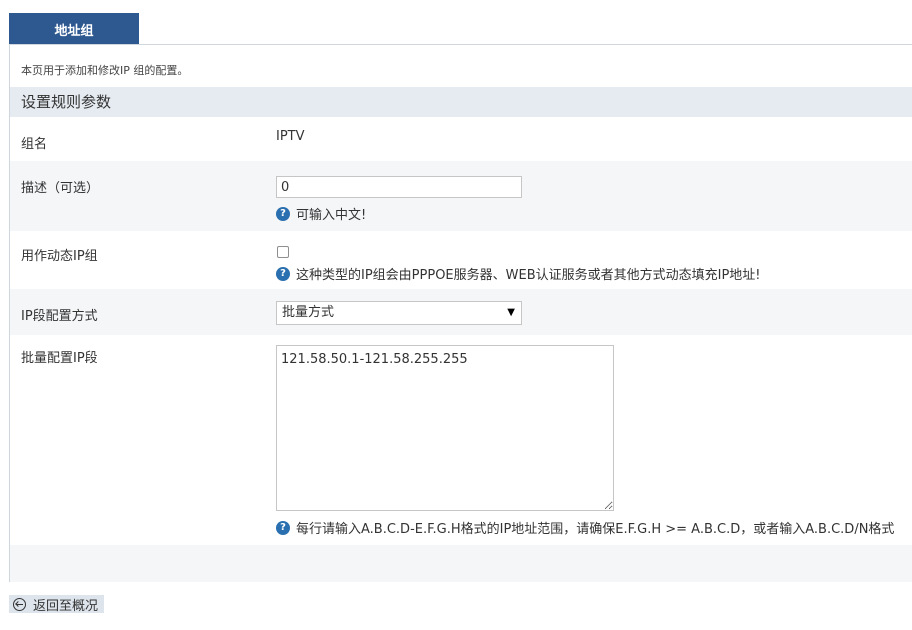 The height and width of the screenshot is (630, 912). What do you see at coordinates (19, 604) in the screenshot?
I see `circle-arrow-left-icon` at bounding box center [19, 604].